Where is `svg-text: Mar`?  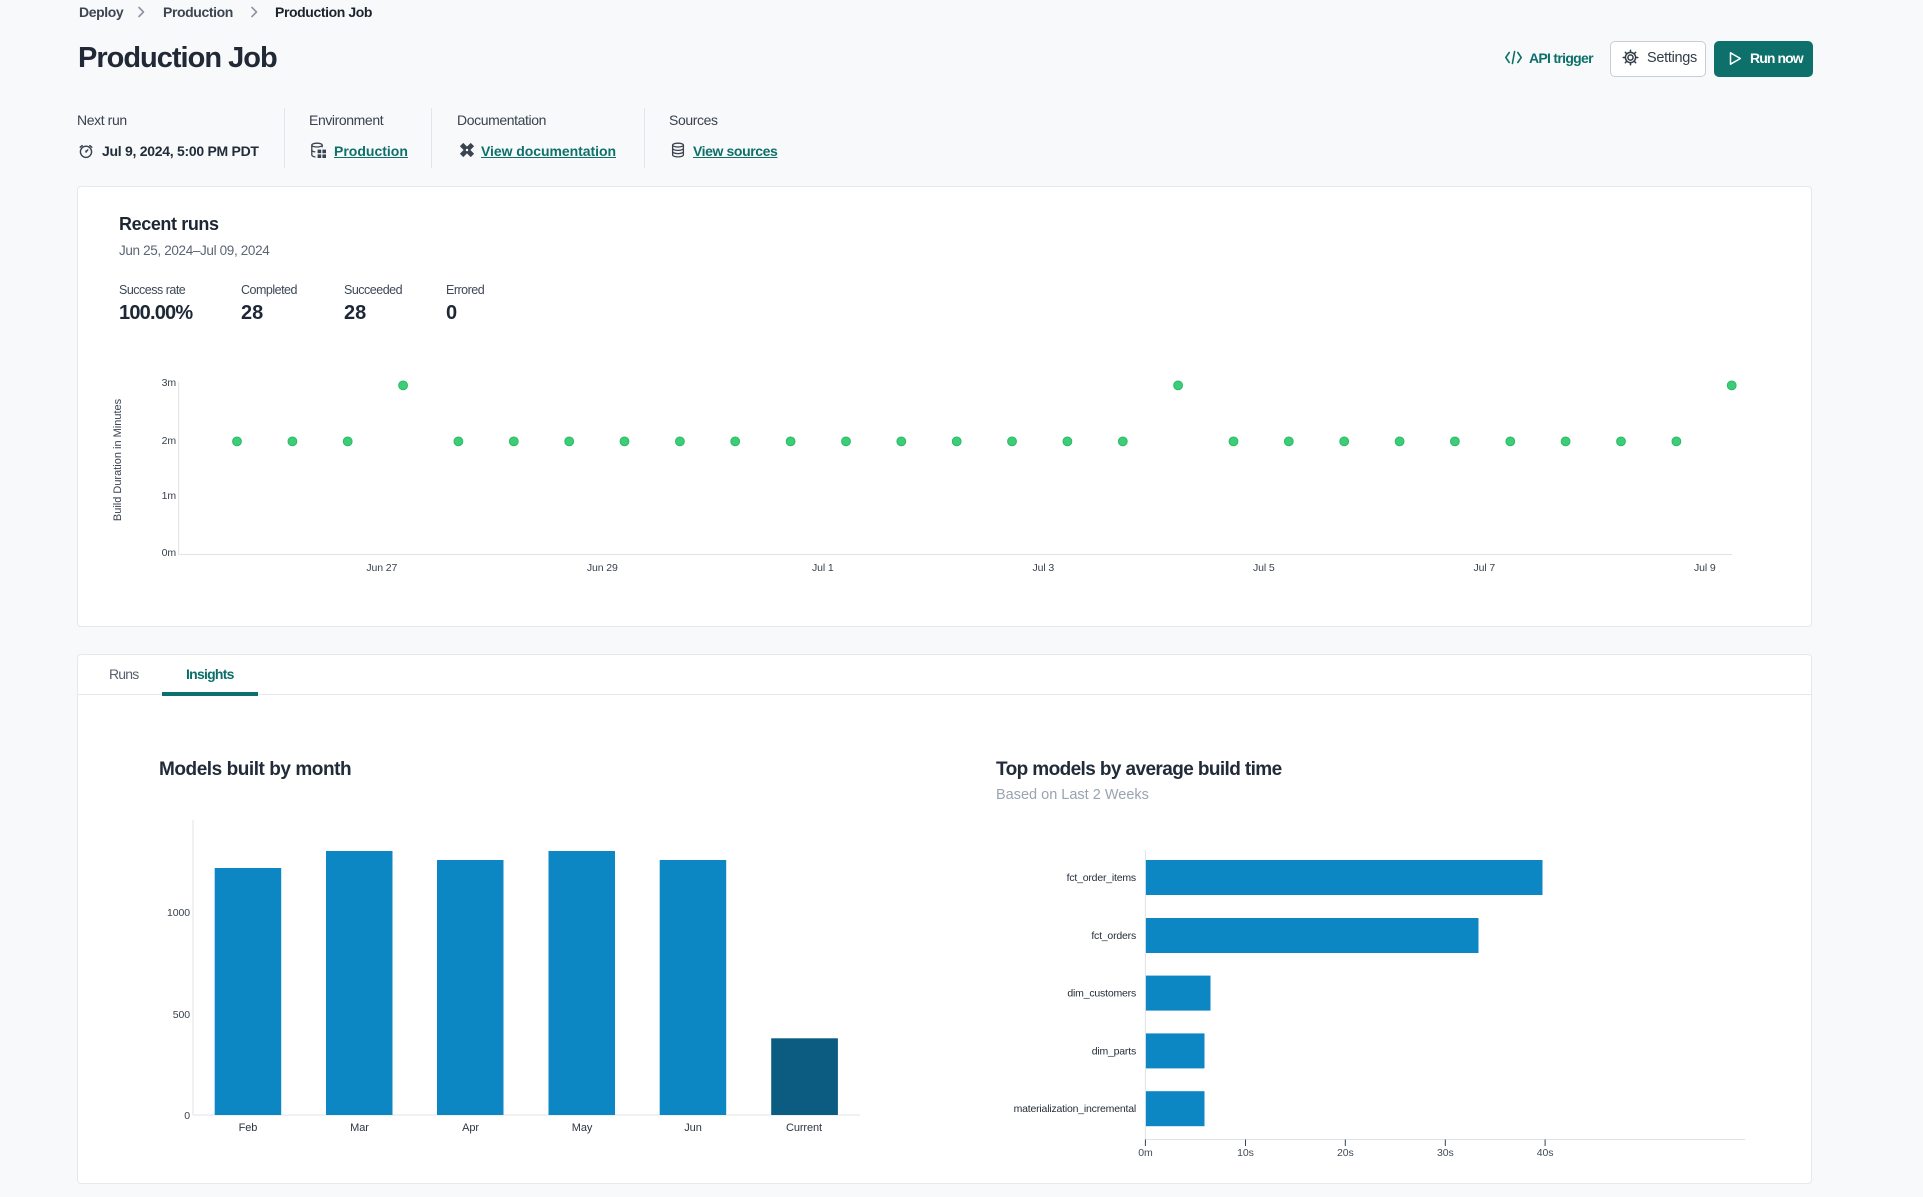 svg-text: Mar is located at coordinates (359, 1128).